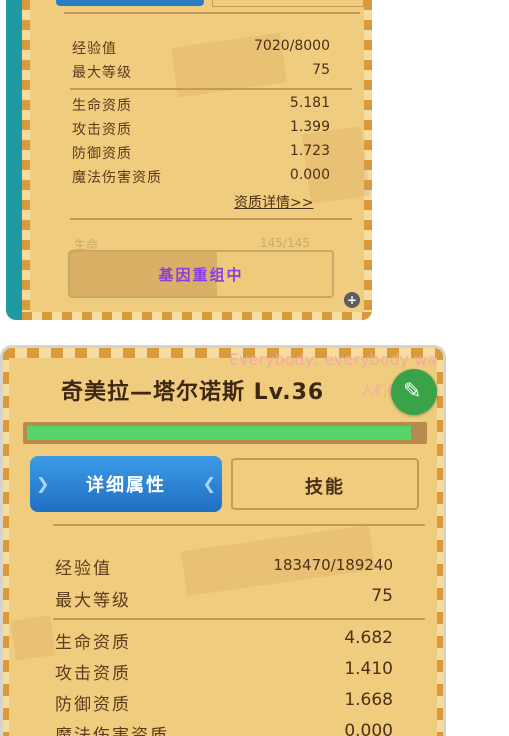 Image resolution: width=509 pixels, height=736 pixels. What do you see at coordinates (219, 433) in the screenshot?
I see `hp-bar-fill` at bounding box center [219, 433].